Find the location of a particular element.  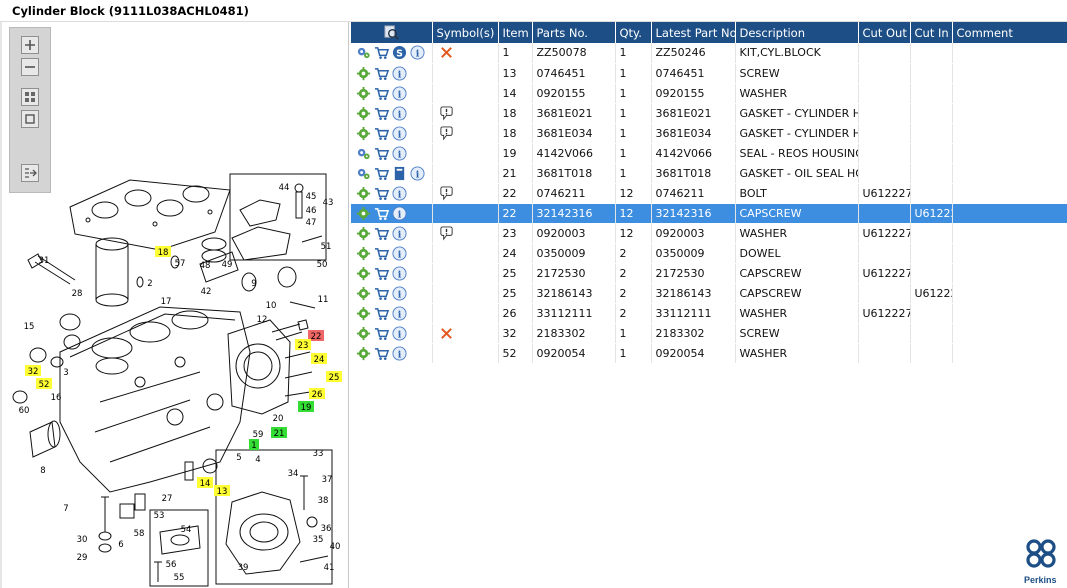

fit-all-icon is located at coordinates (30, 97).